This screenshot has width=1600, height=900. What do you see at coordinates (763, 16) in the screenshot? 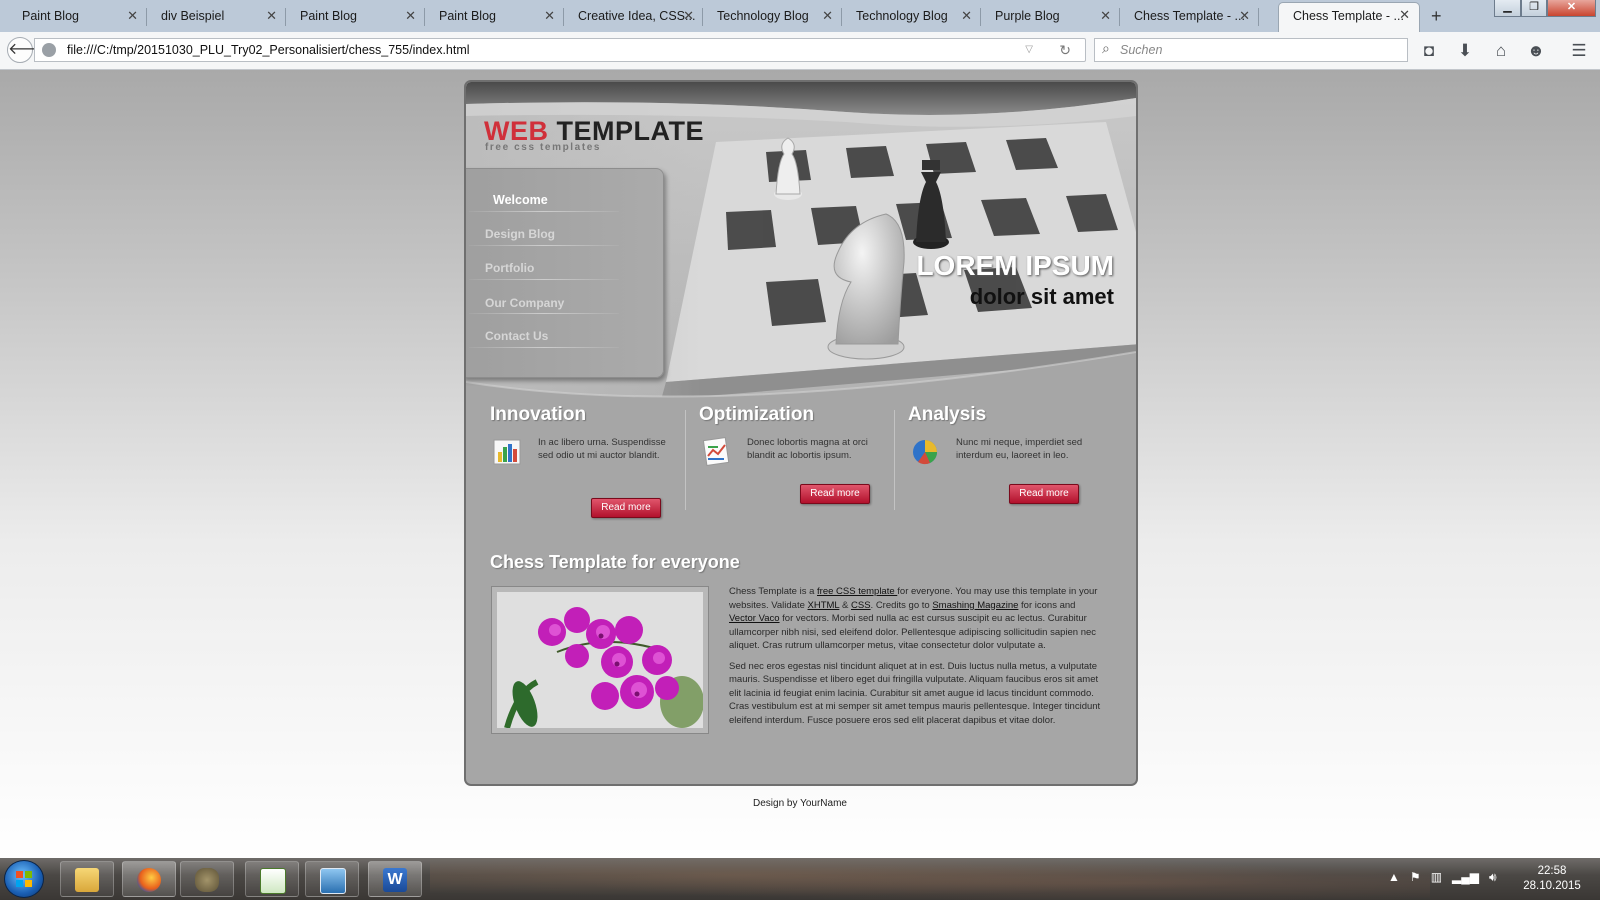
I see `tab-label: Technology Blog` at bounding box center [763, 16].